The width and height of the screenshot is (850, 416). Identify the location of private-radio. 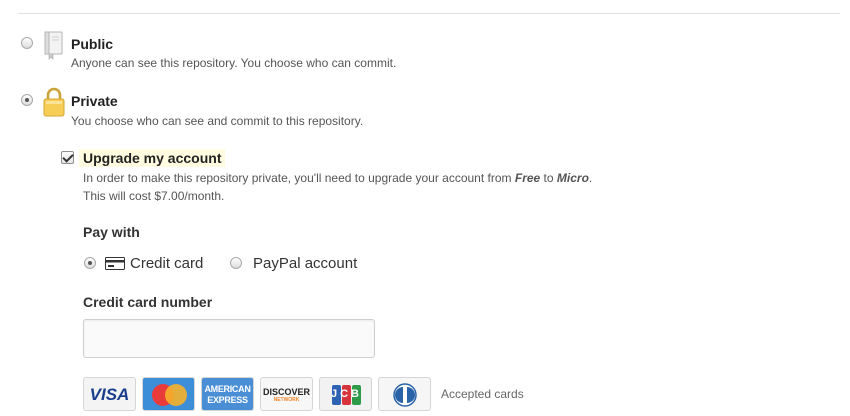
(27, 100).